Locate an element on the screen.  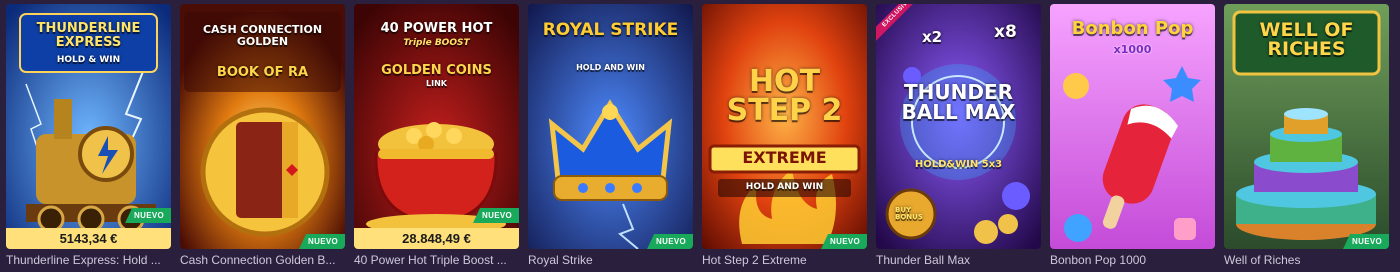
game-thumbnail: HOT STEP 2 EXTREME HOLD AND WIN NUEVO is located at coordinates (784, 126).